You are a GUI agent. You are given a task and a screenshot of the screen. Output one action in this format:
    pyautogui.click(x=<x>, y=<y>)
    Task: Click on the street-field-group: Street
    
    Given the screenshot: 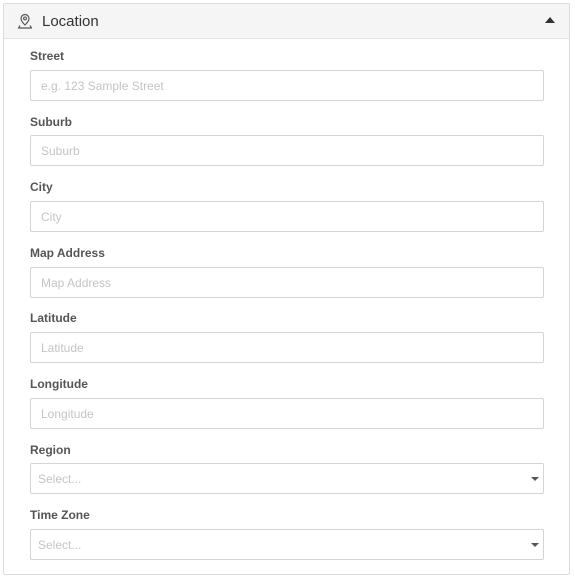 What is the action you would take?
    pyautogui.click(x=287, y=74)
    